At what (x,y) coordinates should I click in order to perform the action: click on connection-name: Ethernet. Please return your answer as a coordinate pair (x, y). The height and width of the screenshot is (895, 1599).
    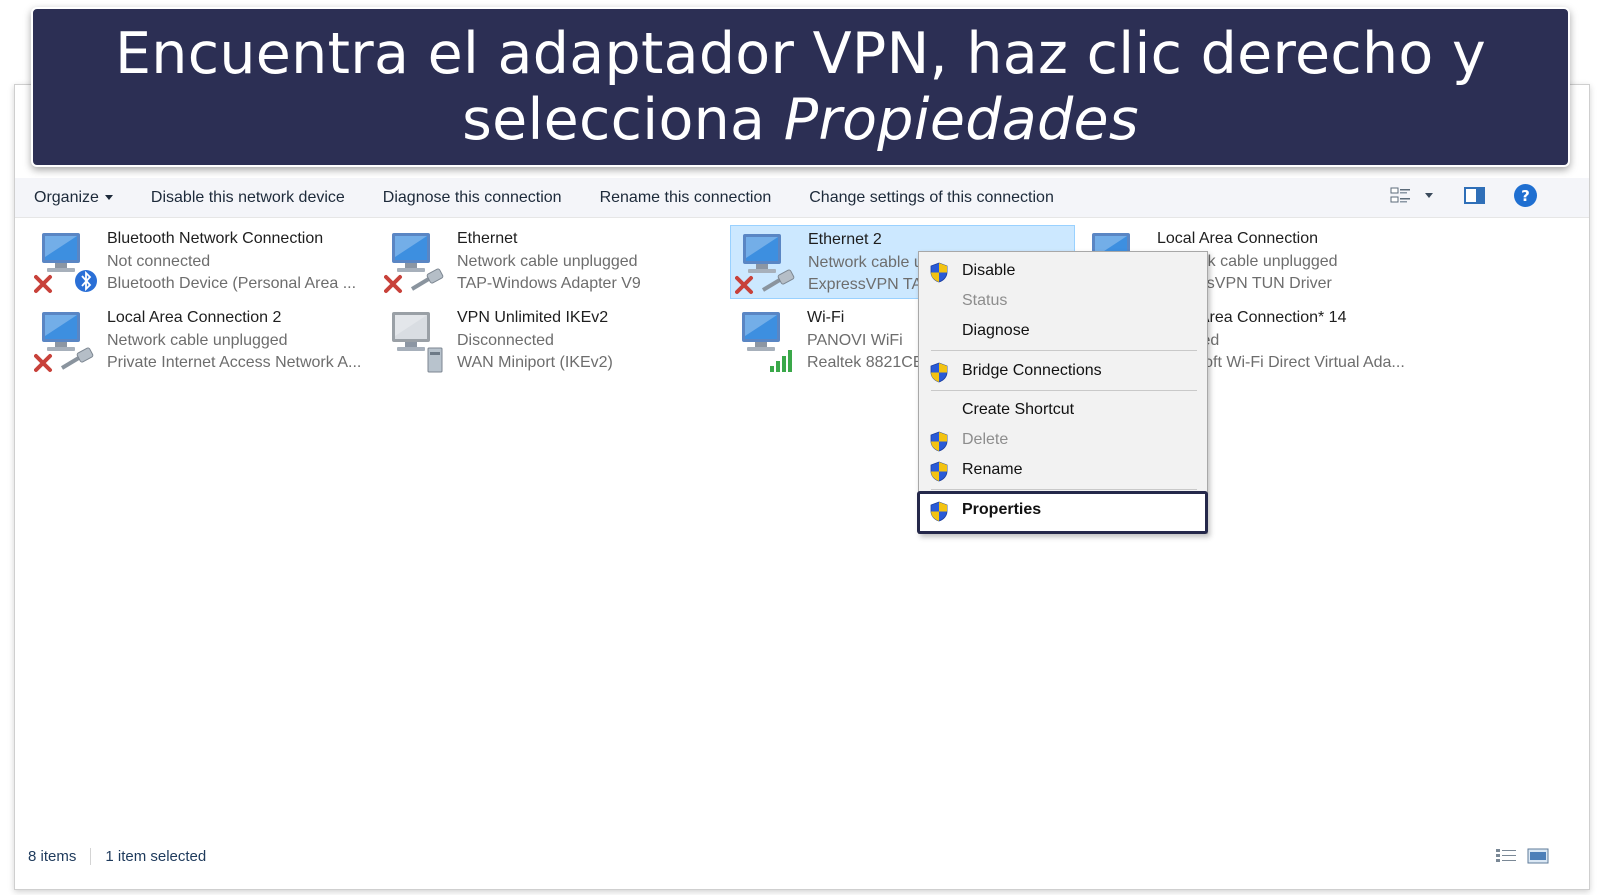
    Looking at the image, I should click on (487, 238).